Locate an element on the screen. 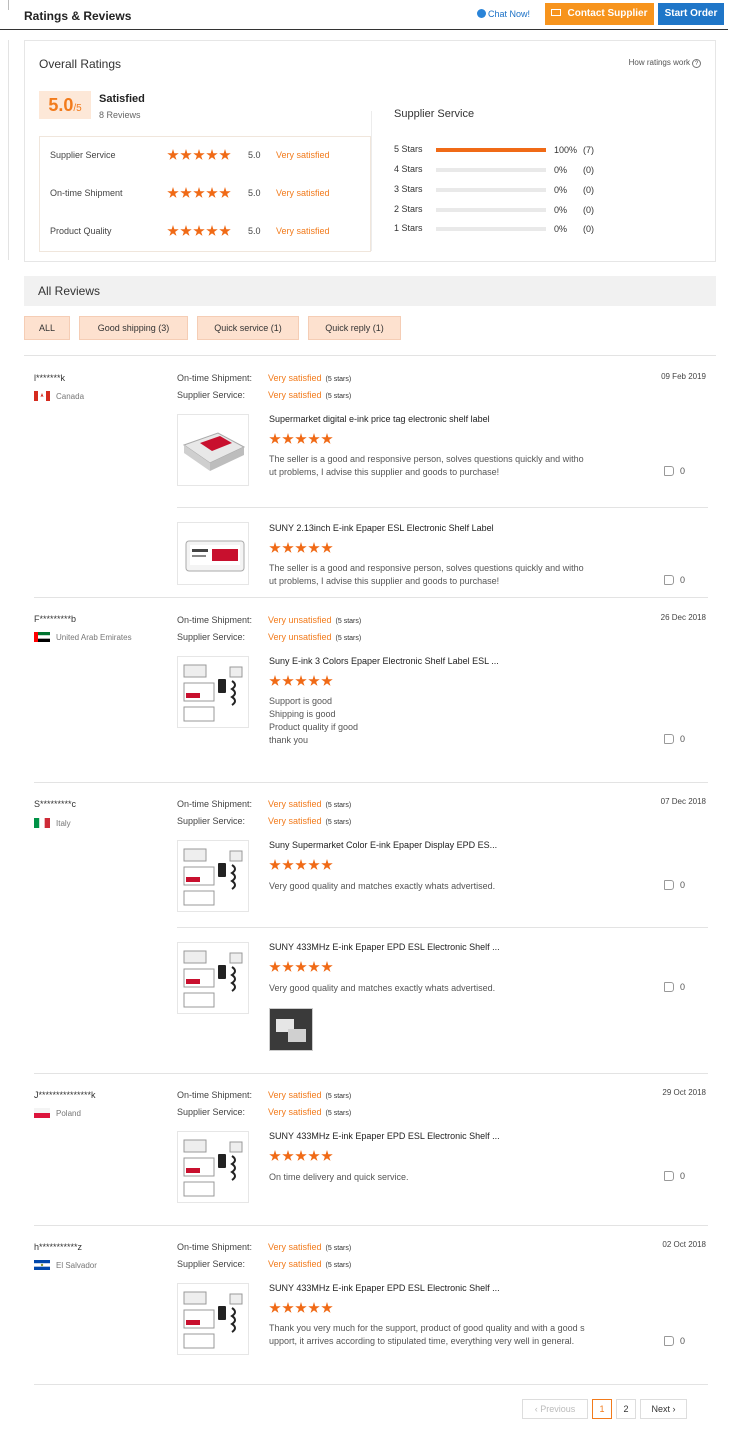  next-page-button: Next › is located at coordinates (663, 1409).